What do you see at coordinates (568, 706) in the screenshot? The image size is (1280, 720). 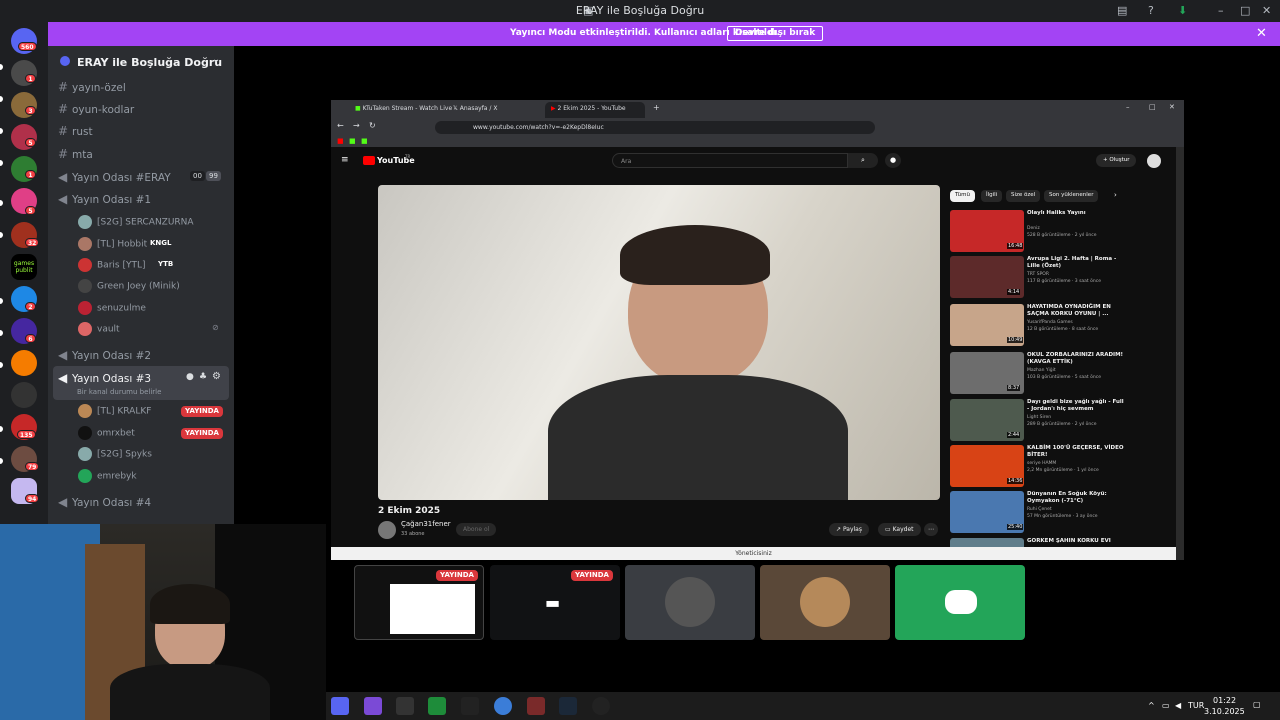 I see `steam-icon` at bounding box center [568, 706].